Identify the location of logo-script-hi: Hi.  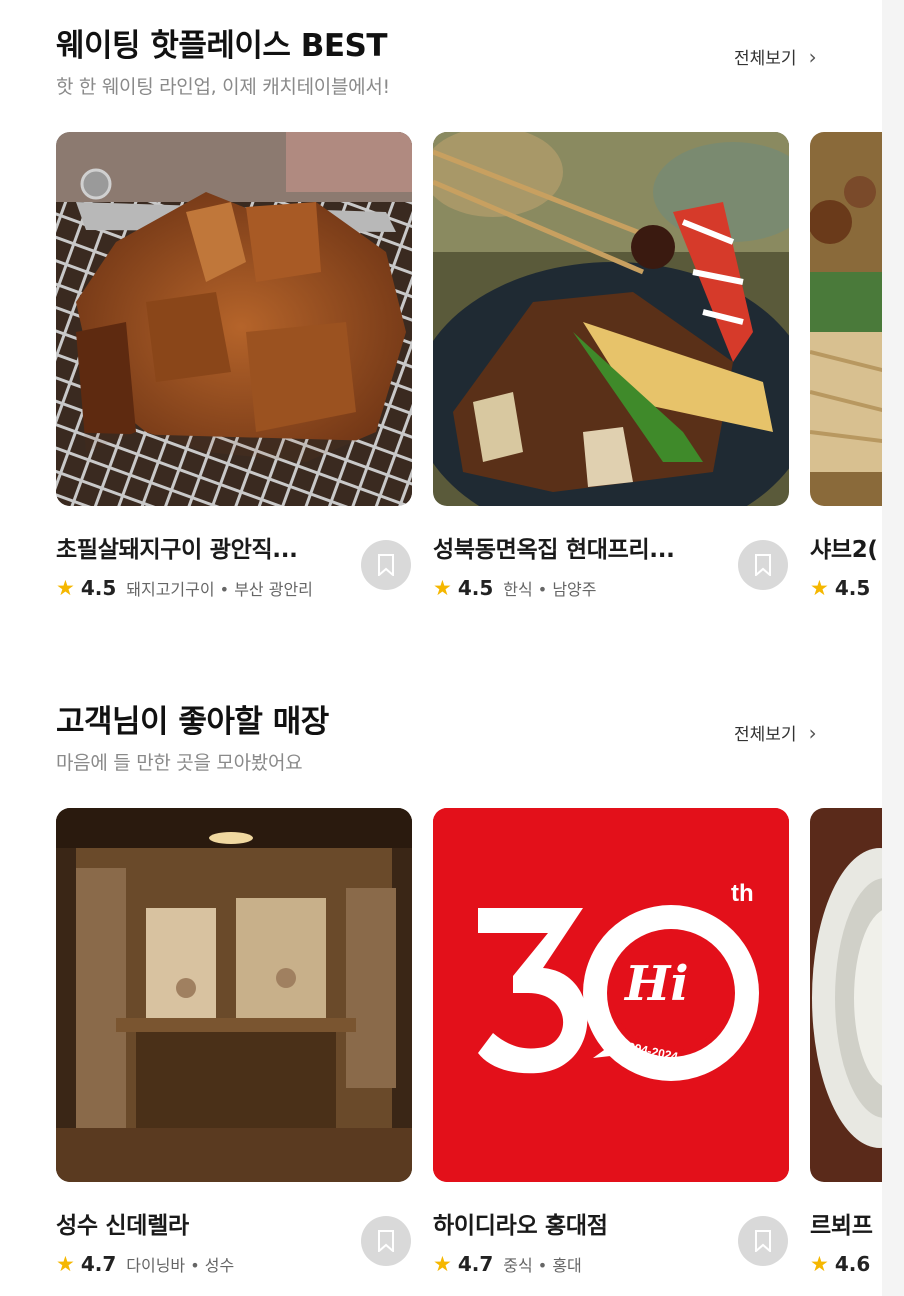
(657, 984).